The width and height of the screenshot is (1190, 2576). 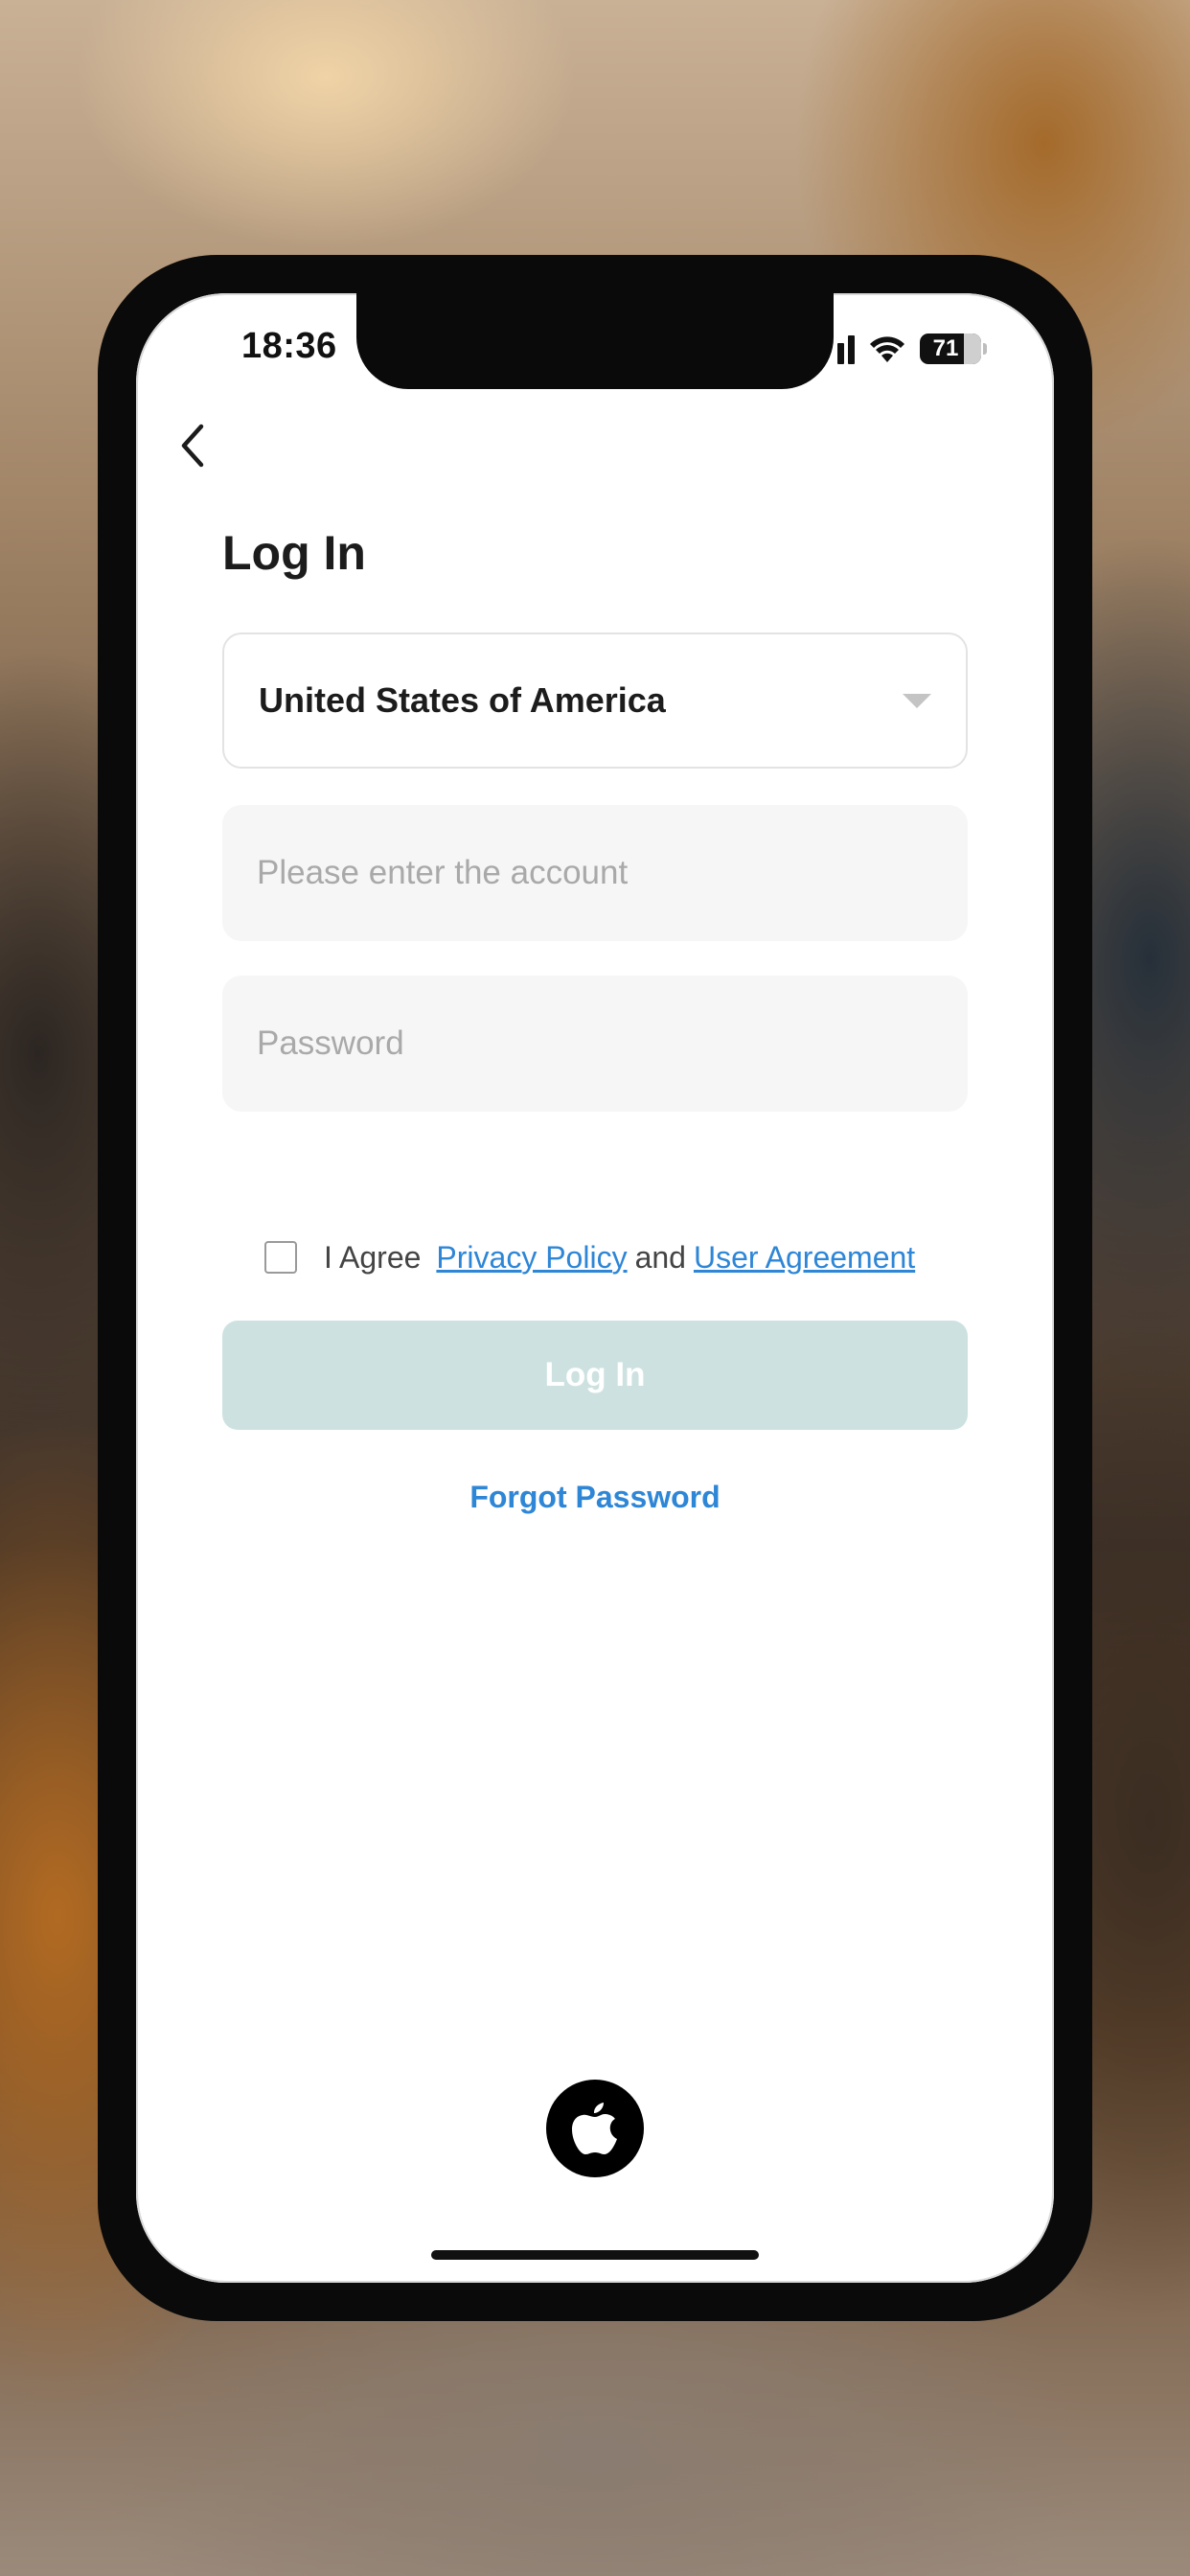 I want to click on agree-label: I Agree, so click(x=373, y=1257).